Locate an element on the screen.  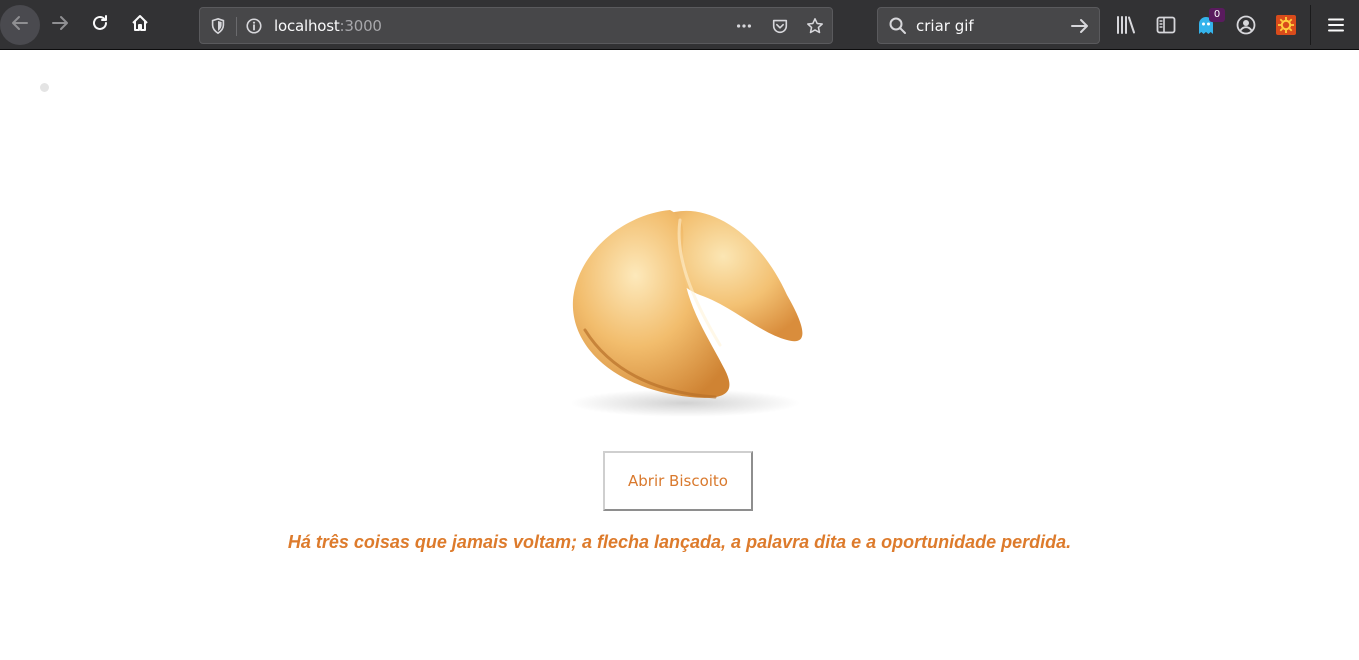
star-icon is located at coordinates (815, 26).